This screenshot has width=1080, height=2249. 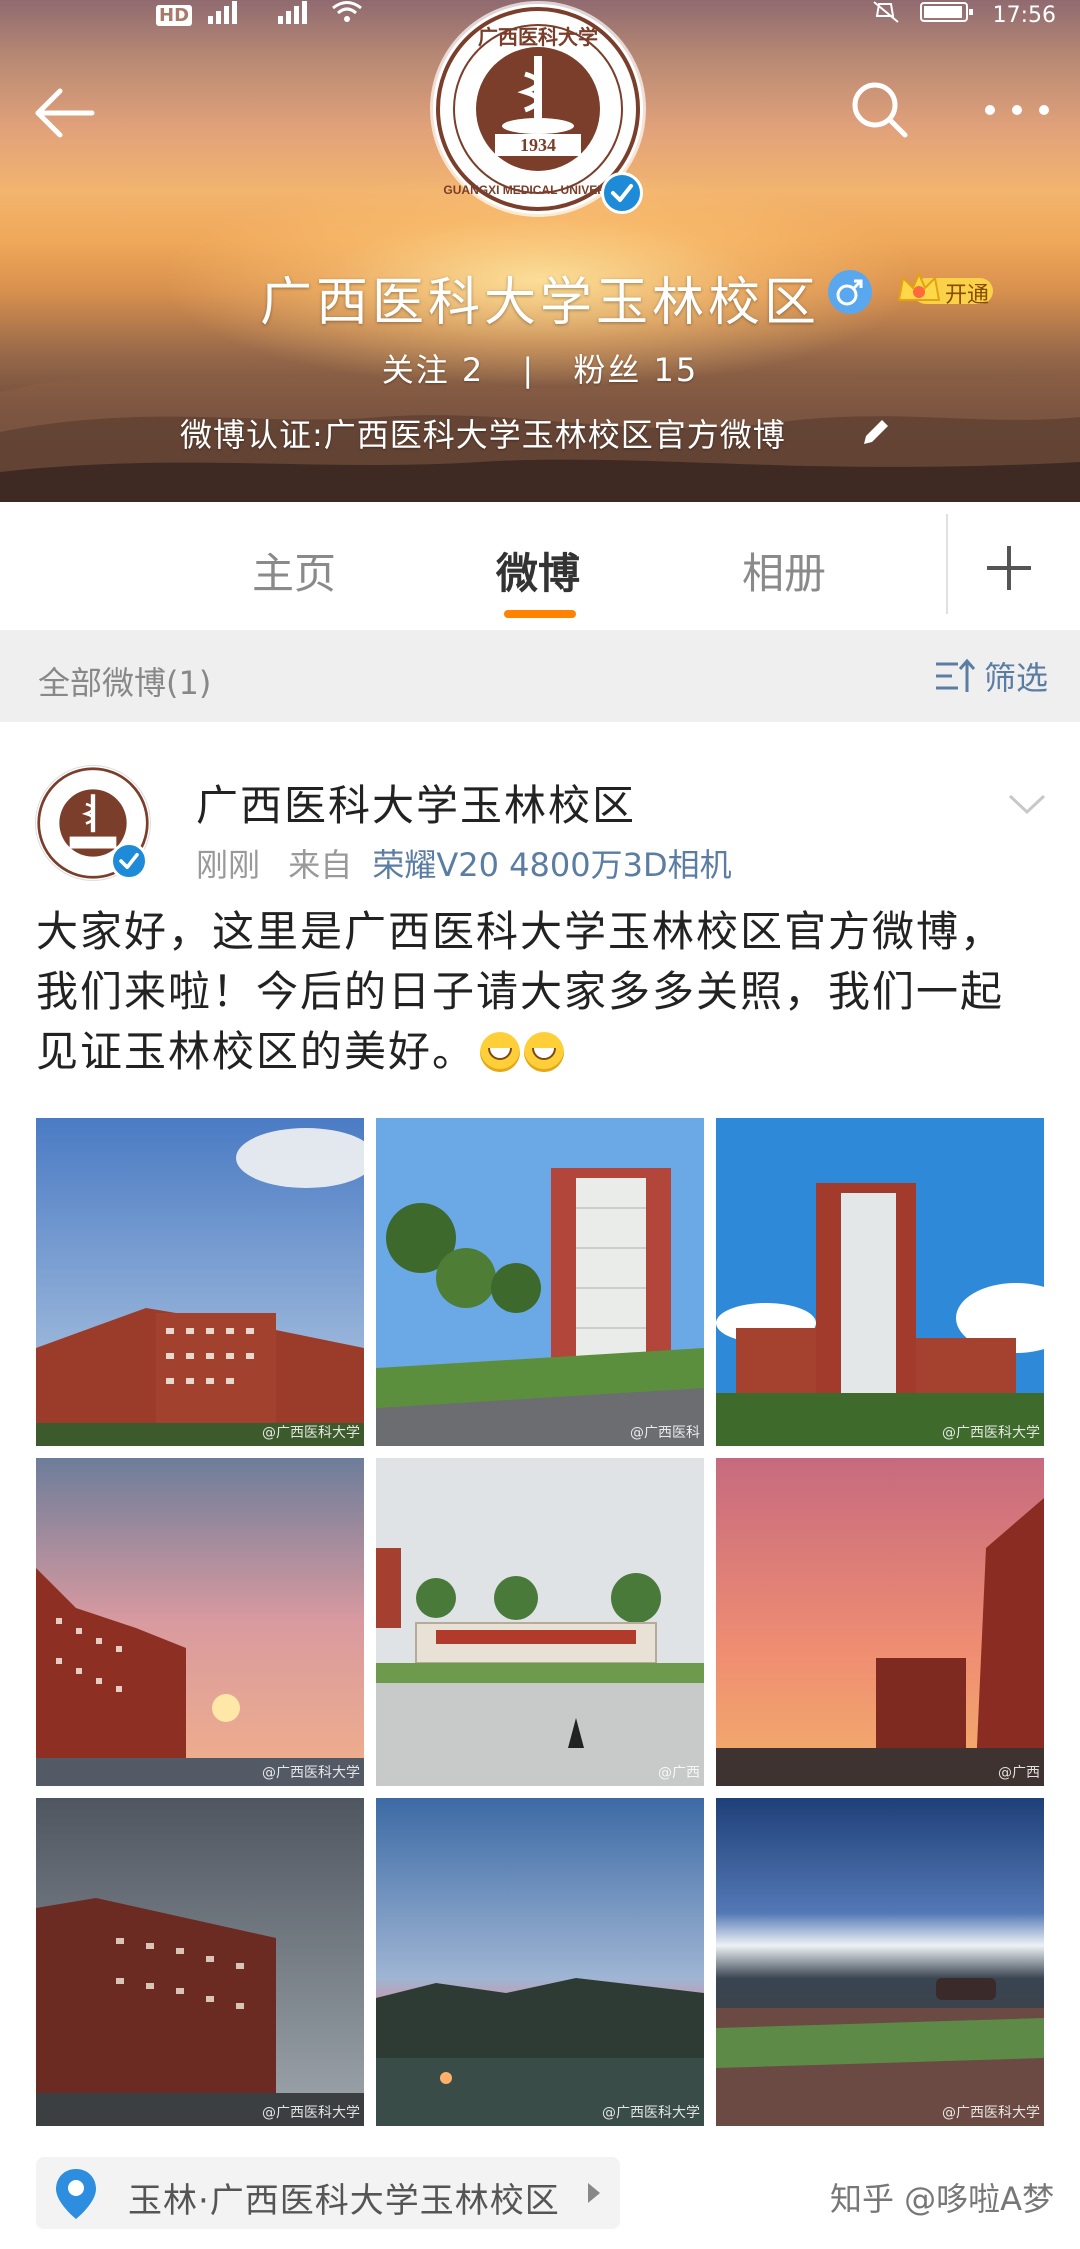 I want to click on add-tab-button, so click(x=1009, y=568).